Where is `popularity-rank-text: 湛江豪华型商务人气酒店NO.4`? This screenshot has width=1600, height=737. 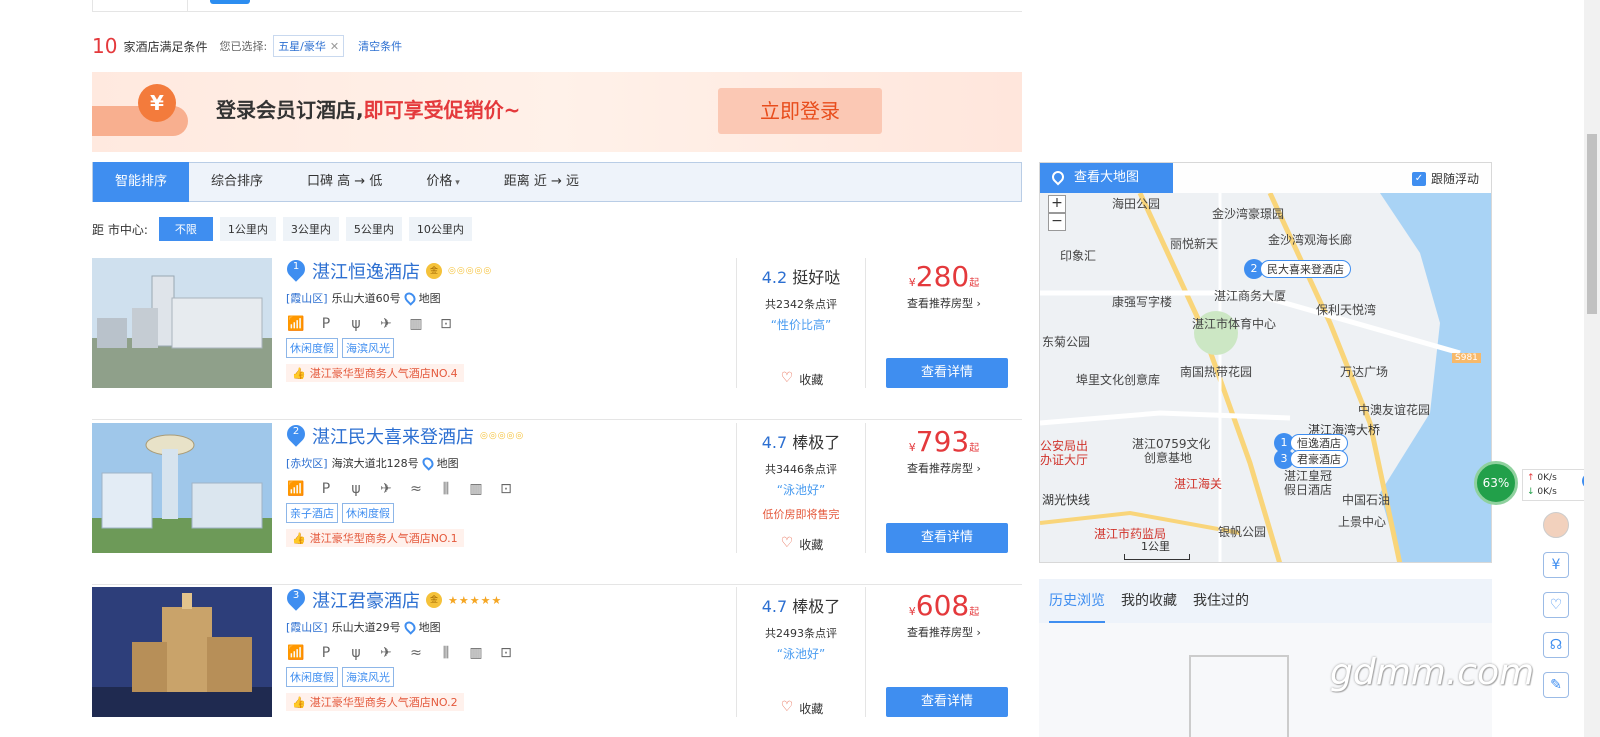
popularity-rank-text: 湛江豪华型商务人气酒店NO.4 is located at coordinates (383, 373).